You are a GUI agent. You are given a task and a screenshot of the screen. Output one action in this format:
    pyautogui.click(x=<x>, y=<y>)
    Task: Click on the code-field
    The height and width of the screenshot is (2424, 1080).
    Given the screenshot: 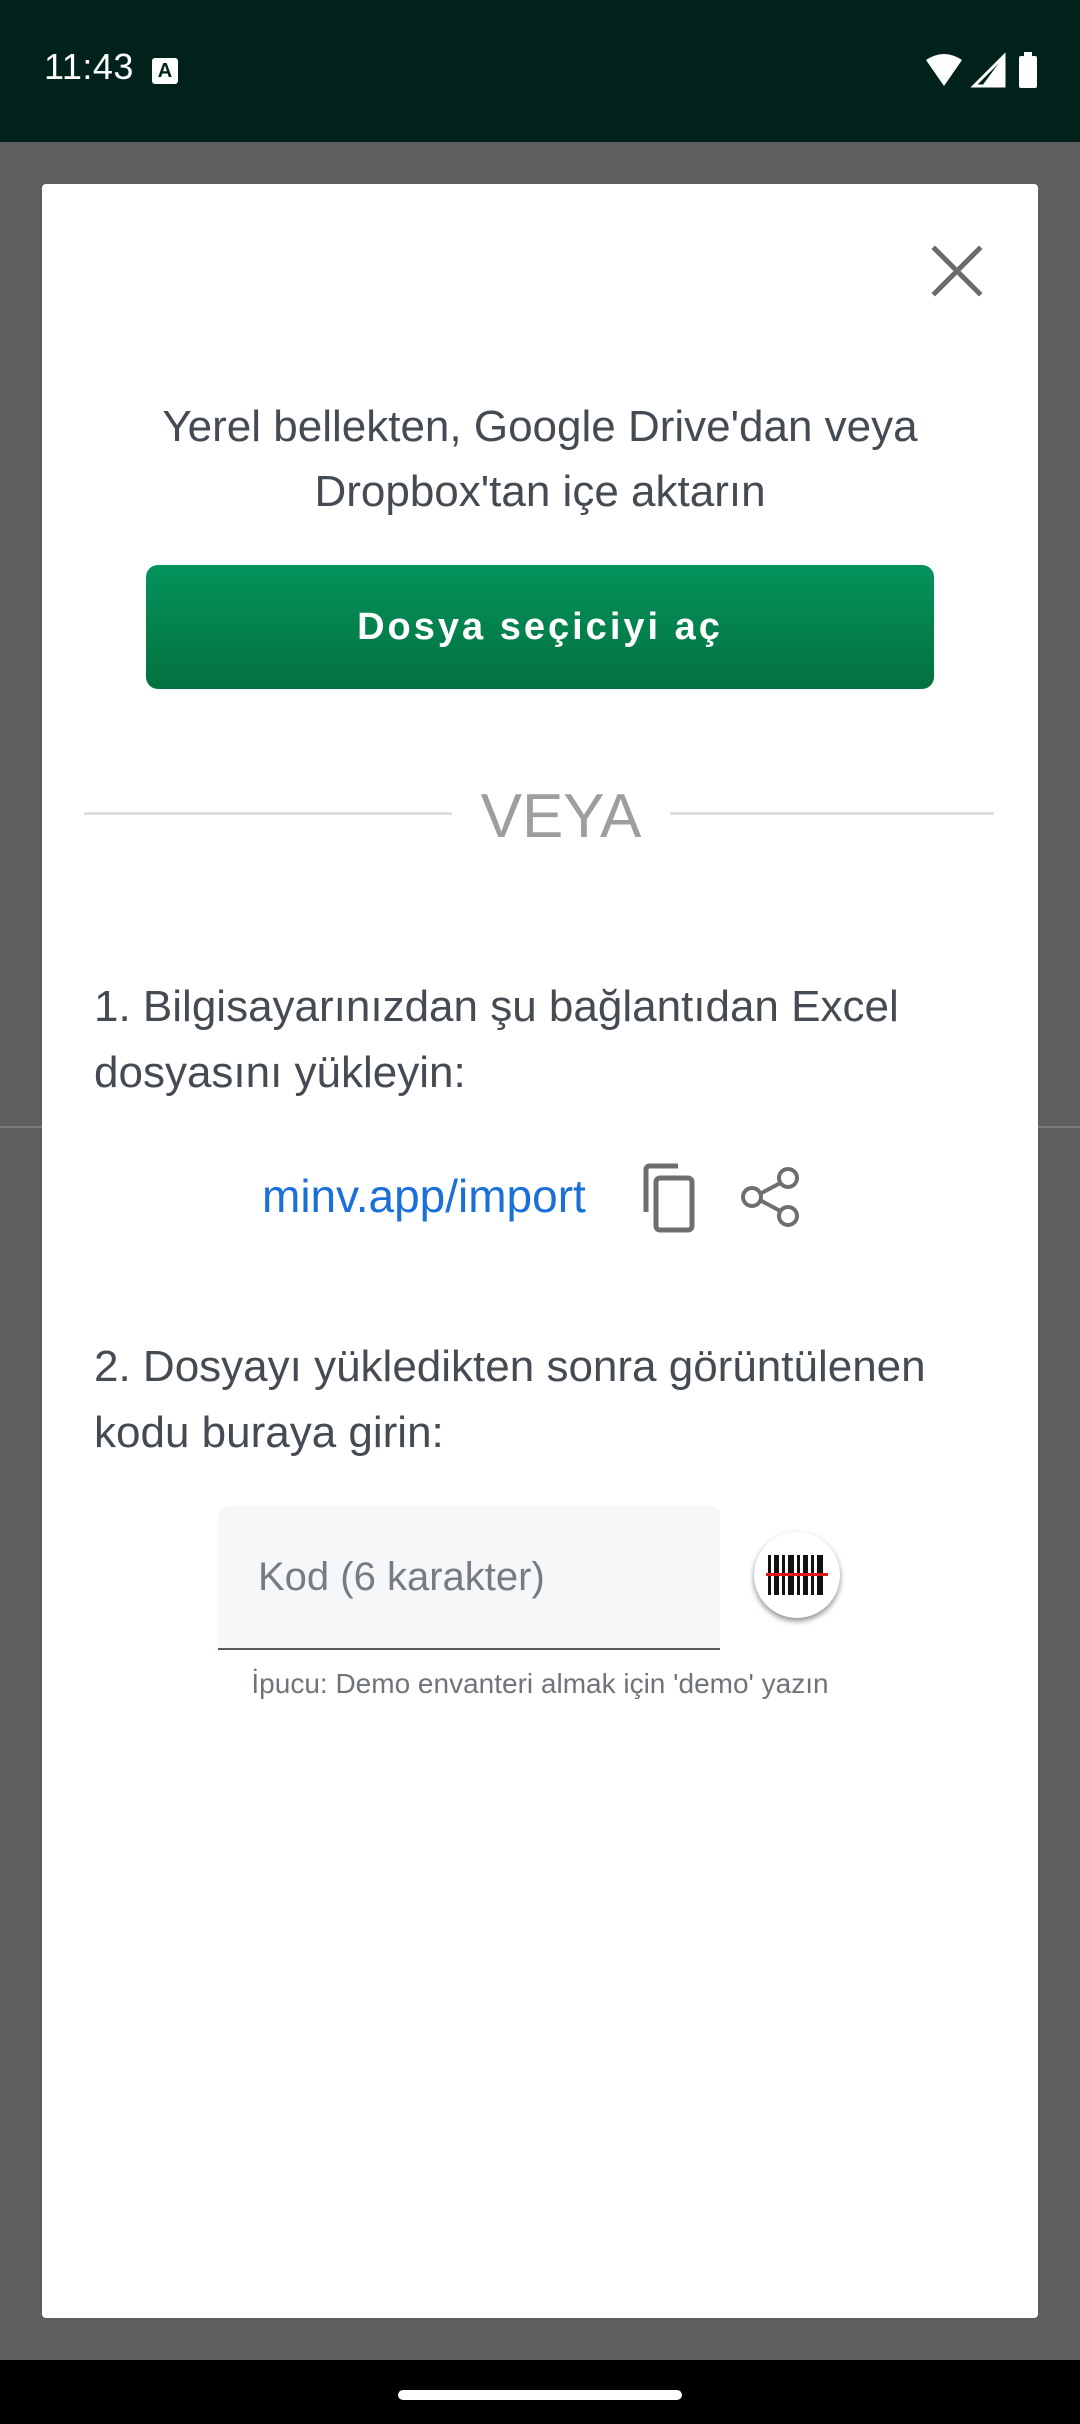 What is the action you would take?
    pyautogui.click(x=469, y=1578)
    